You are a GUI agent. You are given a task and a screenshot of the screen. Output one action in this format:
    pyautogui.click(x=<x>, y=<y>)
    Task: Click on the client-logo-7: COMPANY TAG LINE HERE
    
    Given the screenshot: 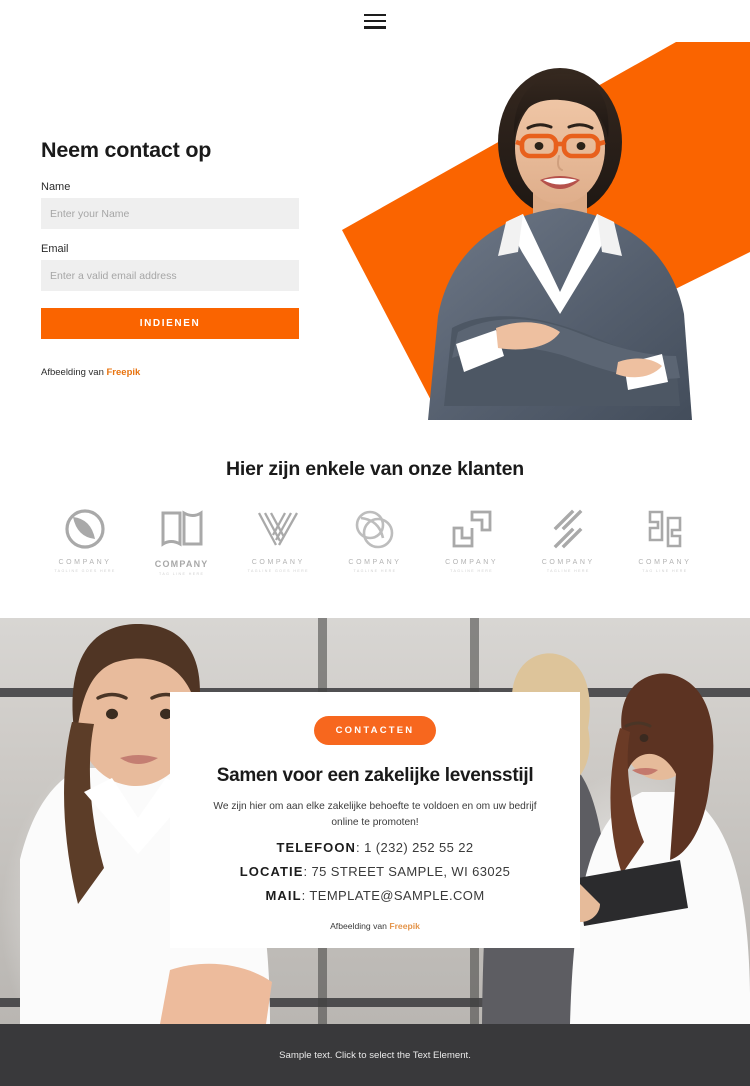 What is the action you would take?
    pyautogui.click(x=665, y=541)
    